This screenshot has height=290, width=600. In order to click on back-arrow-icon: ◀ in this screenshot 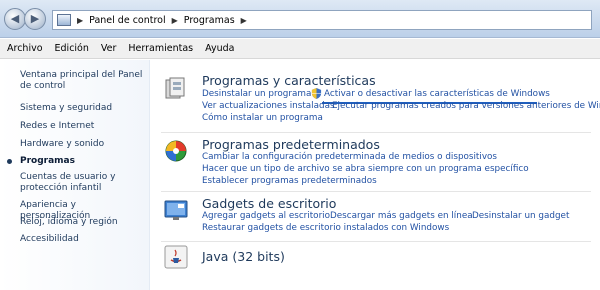, I will do `click(15, 19)`.